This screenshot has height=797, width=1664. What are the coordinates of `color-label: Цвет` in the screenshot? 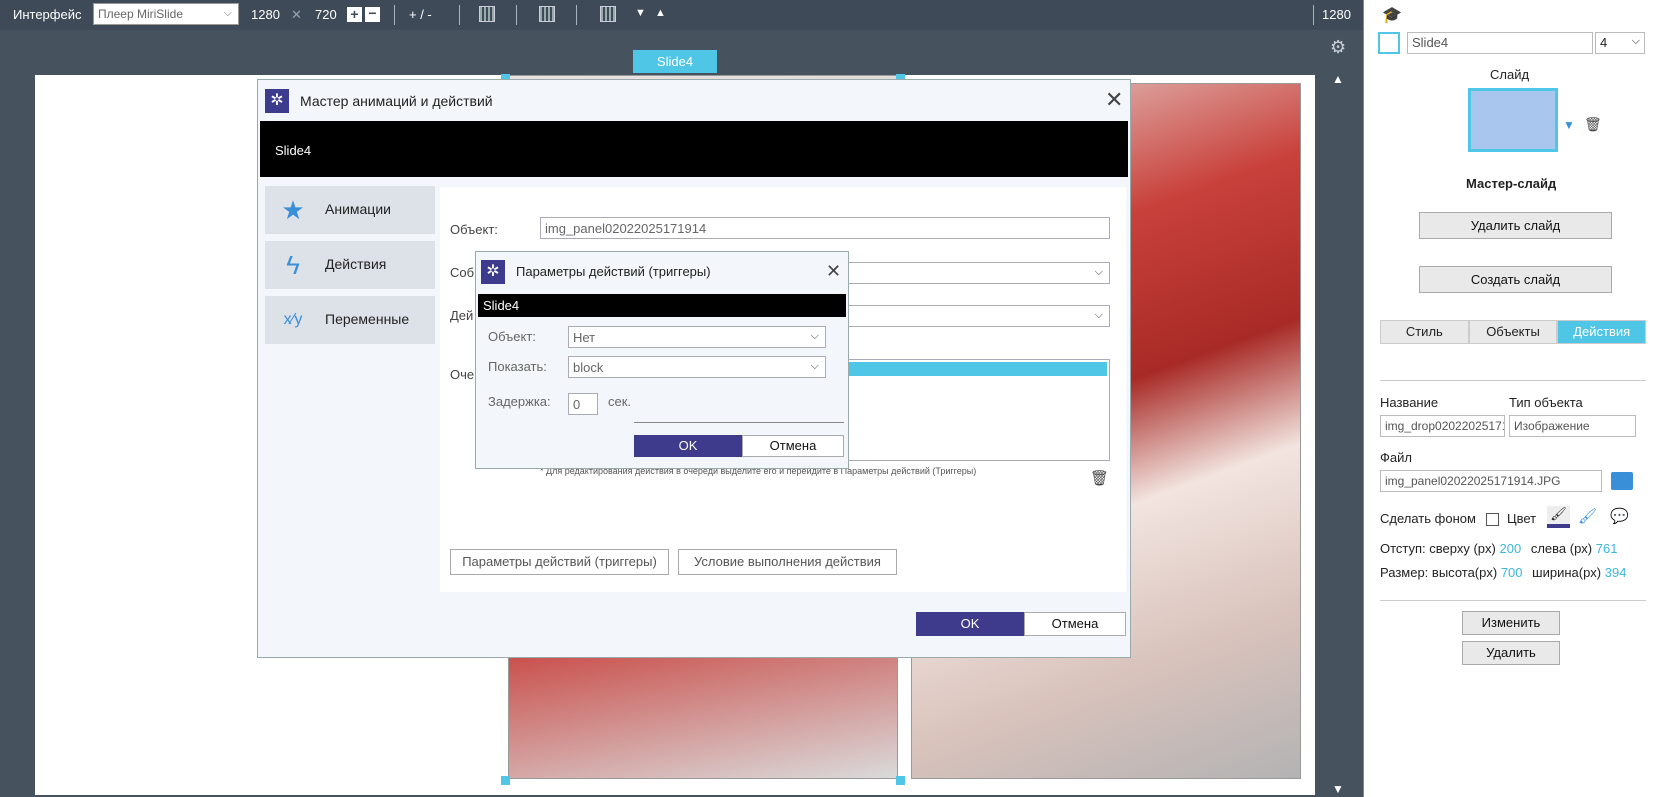 It's located at (1522, 518).